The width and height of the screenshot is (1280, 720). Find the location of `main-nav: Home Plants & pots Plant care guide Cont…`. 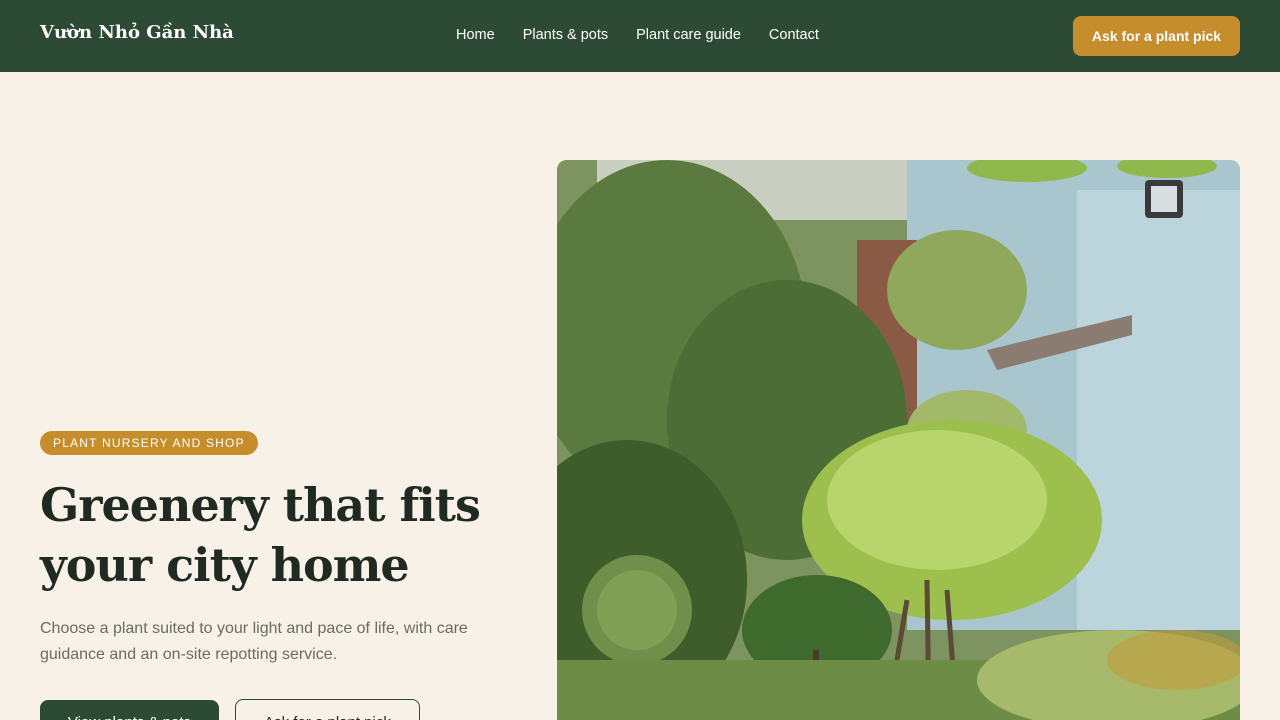

main-nav: Home Plants & pots Plant care guide Cont… is located at coordinates (637, 35).